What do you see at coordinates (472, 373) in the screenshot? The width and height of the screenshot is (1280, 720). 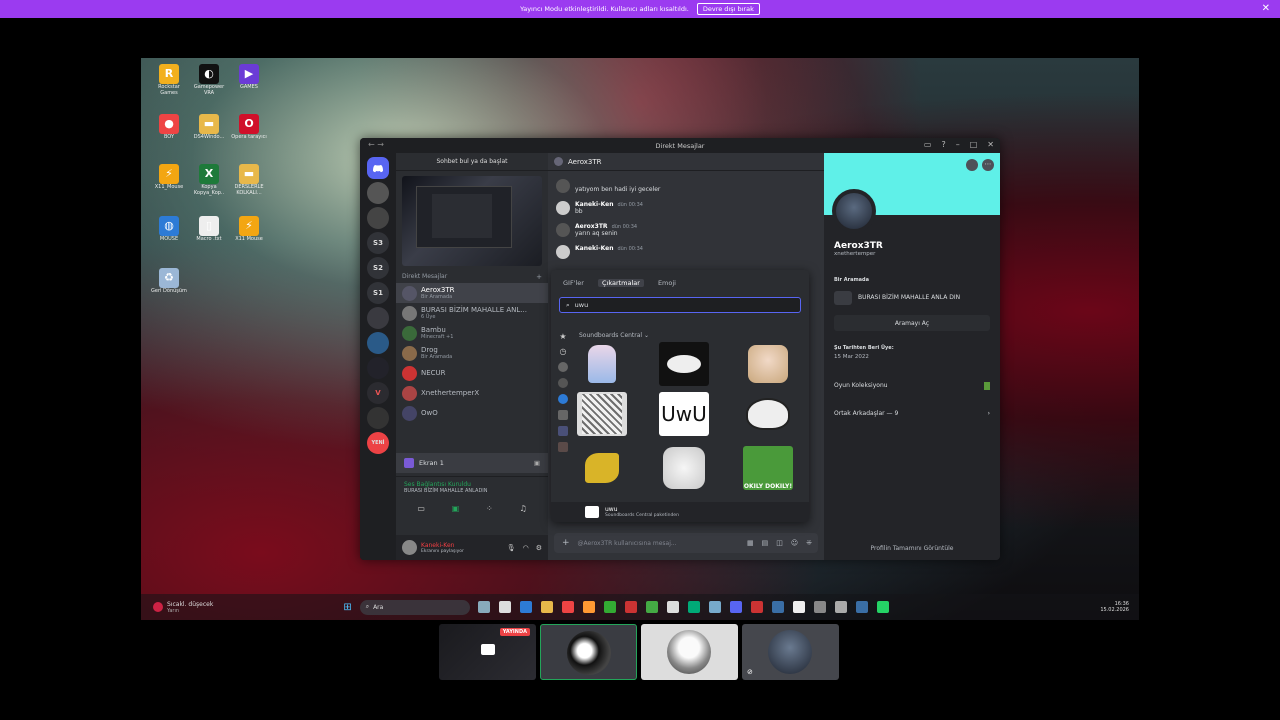 I see `dm-item: NECUR` at bounding box center [472, 373].